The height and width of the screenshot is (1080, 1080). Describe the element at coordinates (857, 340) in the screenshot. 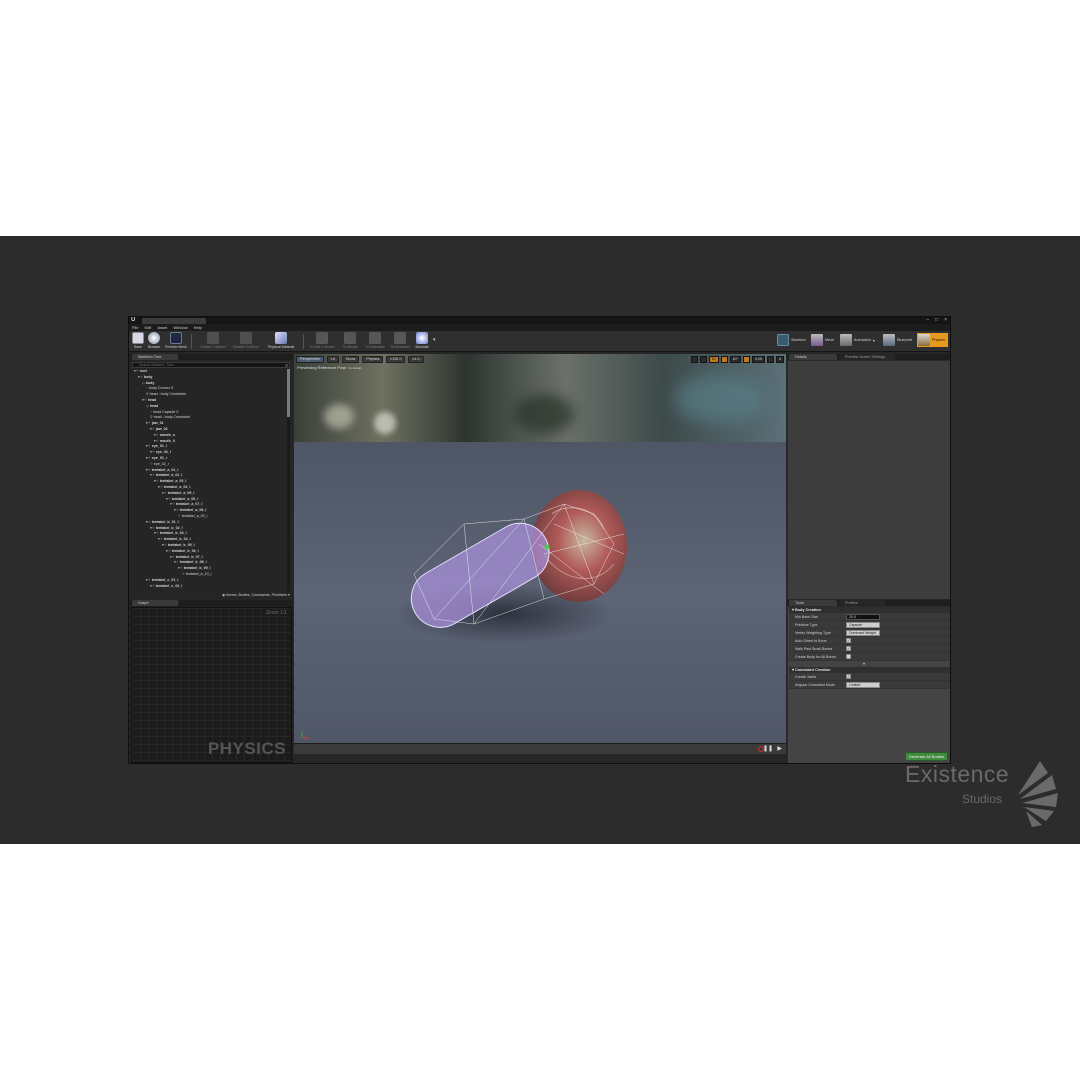

I see `mode-animation-button: Animation ▾` at that location.